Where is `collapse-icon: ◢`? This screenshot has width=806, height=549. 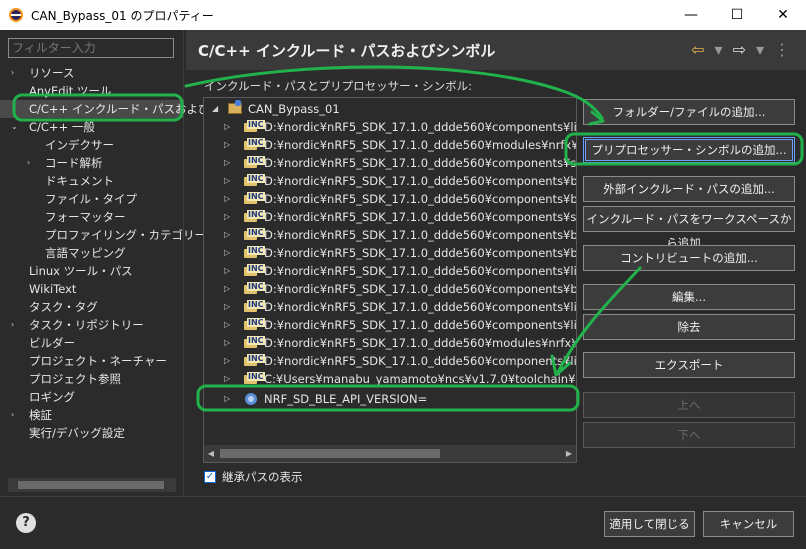
collapse-icon: ◢ is located at coordinates (215, 109).